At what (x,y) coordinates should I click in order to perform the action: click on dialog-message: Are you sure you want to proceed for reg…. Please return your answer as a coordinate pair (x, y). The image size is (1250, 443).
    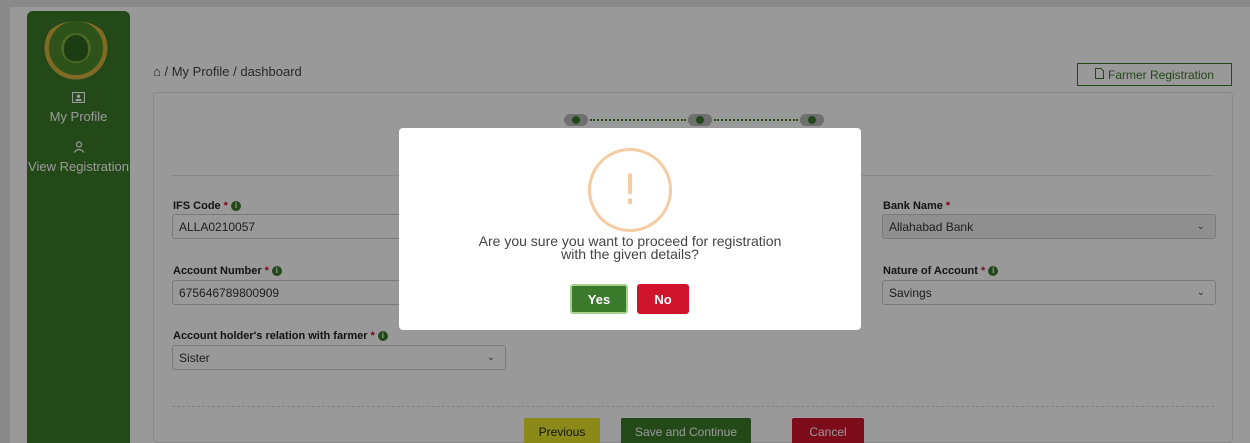
    Looking at the image, I should click on (630, 247).